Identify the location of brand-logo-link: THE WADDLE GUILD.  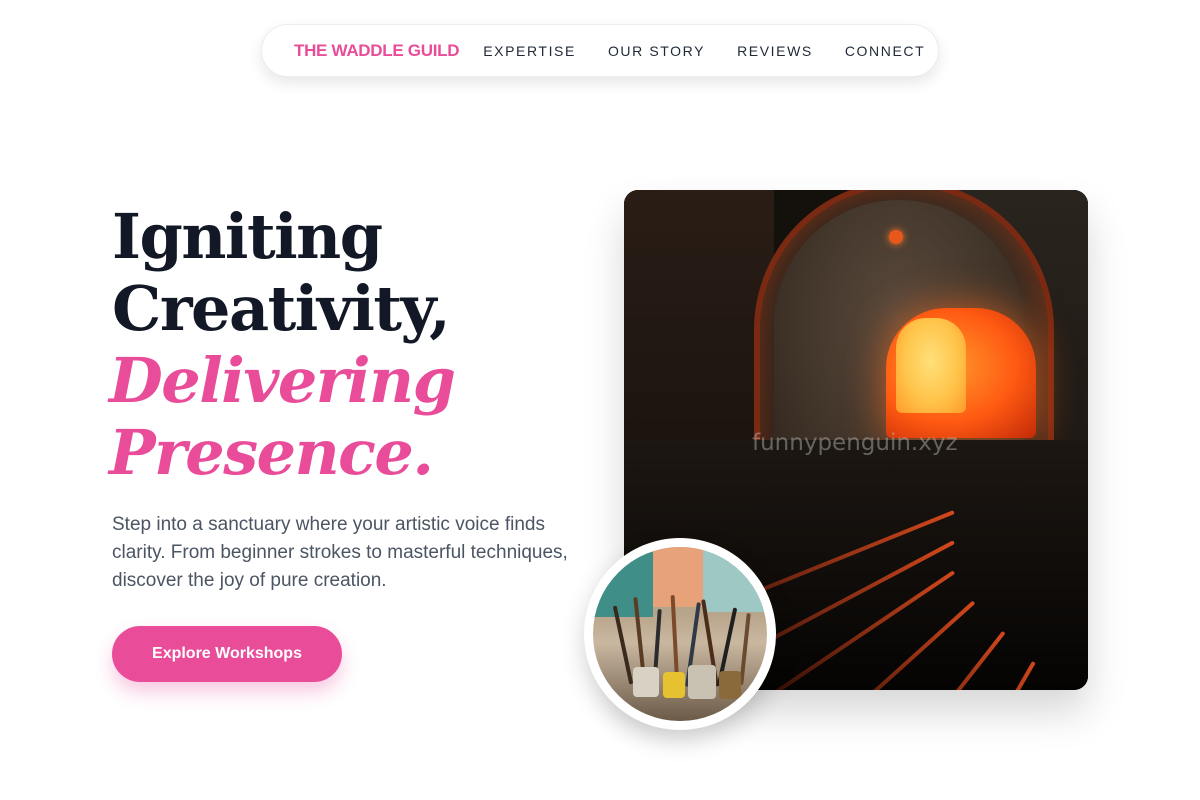
(377, 51).